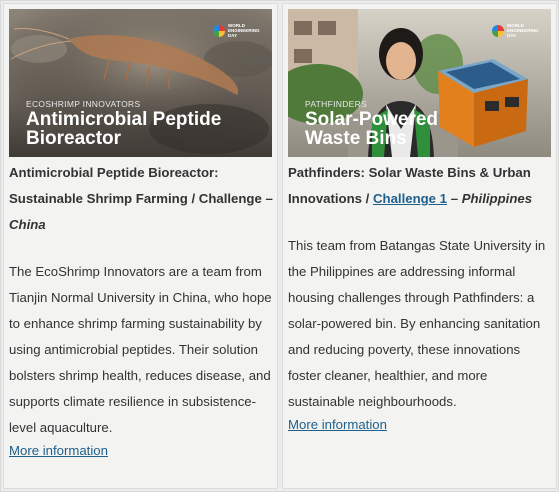  I want to click on overlay-subtitle: ECOSHRIMP INNOVATORS, so click(83, 104).